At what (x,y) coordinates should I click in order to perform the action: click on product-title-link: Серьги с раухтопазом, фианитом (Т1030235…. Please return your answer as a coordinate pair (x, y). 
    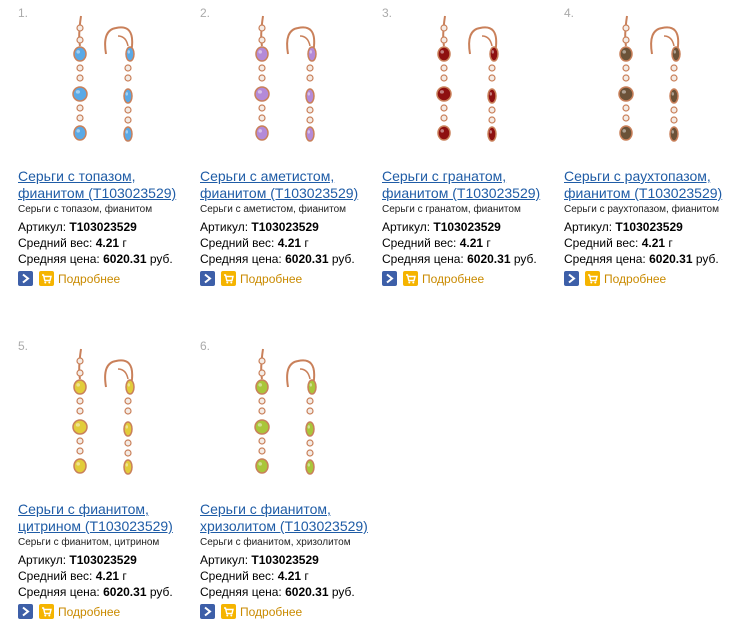
    Looking at the image, I should click on (654, 185).